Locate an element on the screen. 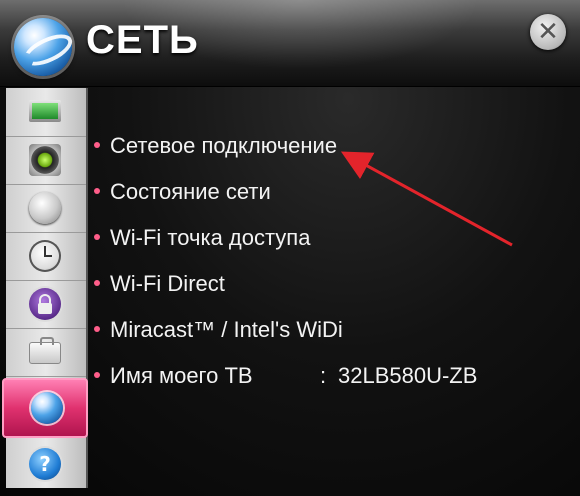  sidebar-item-support: ? is located at coordinates (46, 464).